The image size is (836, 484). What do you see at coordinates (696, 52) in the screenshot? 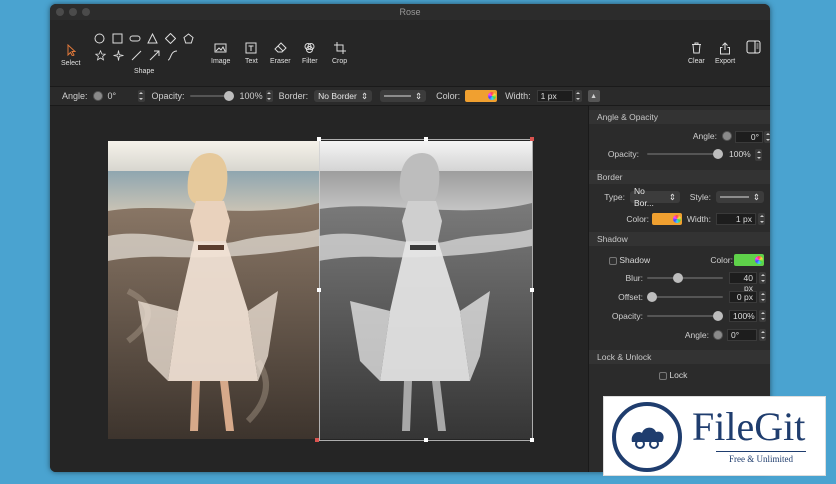
I see `clear-button: Clear` at bounding box center [696, 52].